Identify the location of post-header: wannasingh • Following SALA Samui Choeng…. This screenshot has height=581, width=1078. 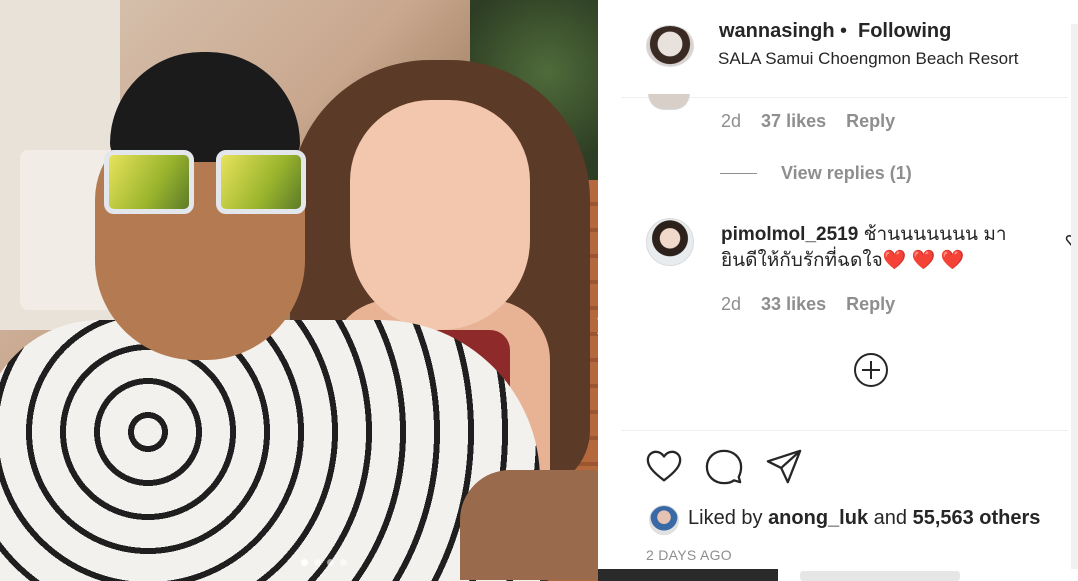
(844, 59).